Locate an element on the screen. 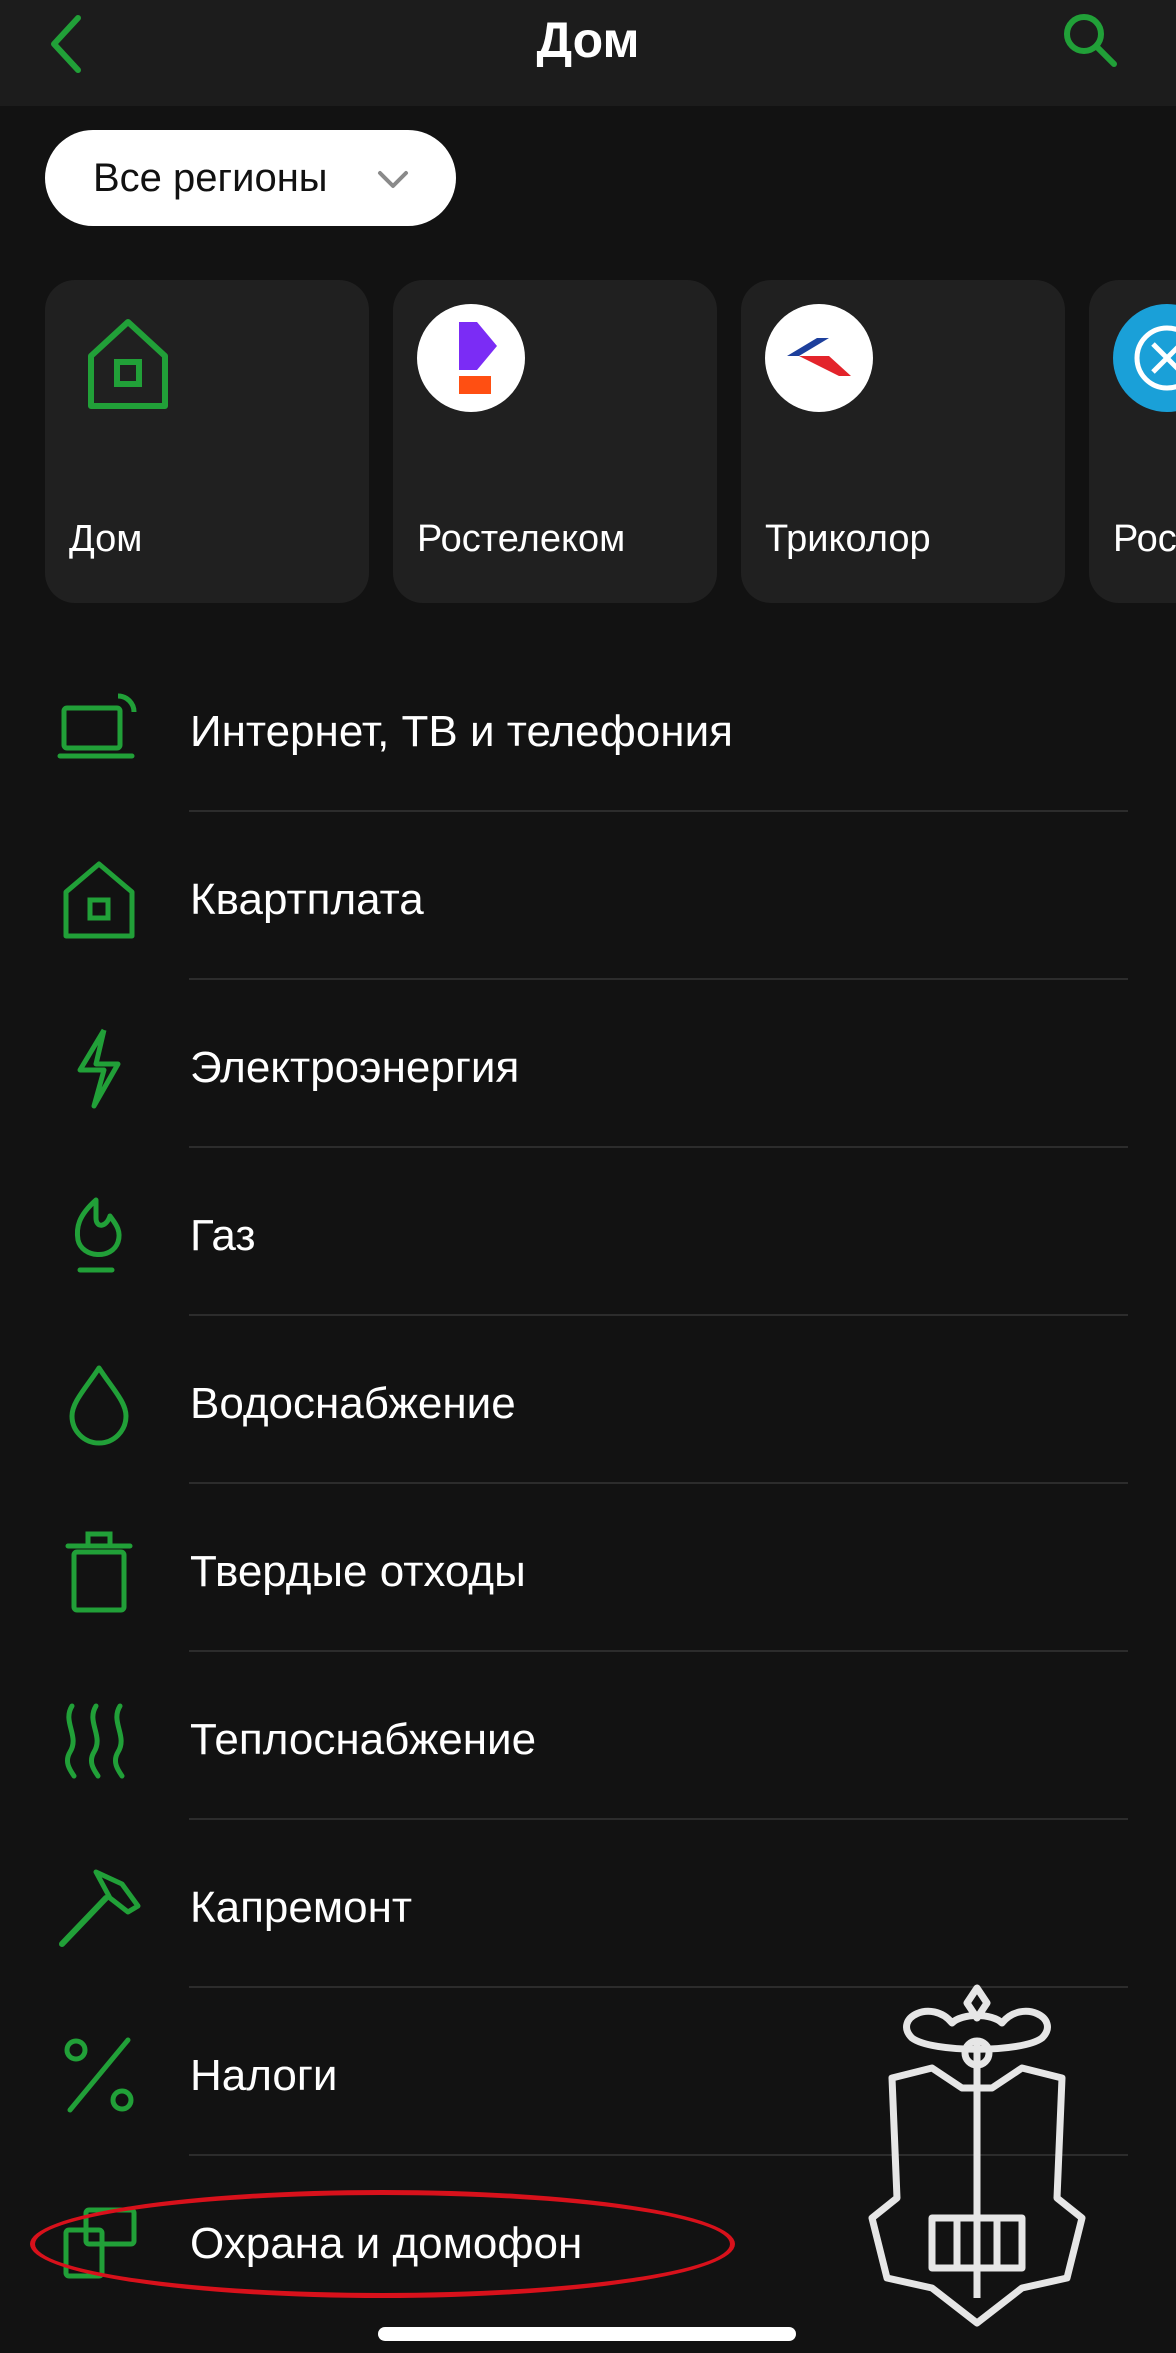  category-label: Теплоснабжение is located at coordinates (363, 1739).